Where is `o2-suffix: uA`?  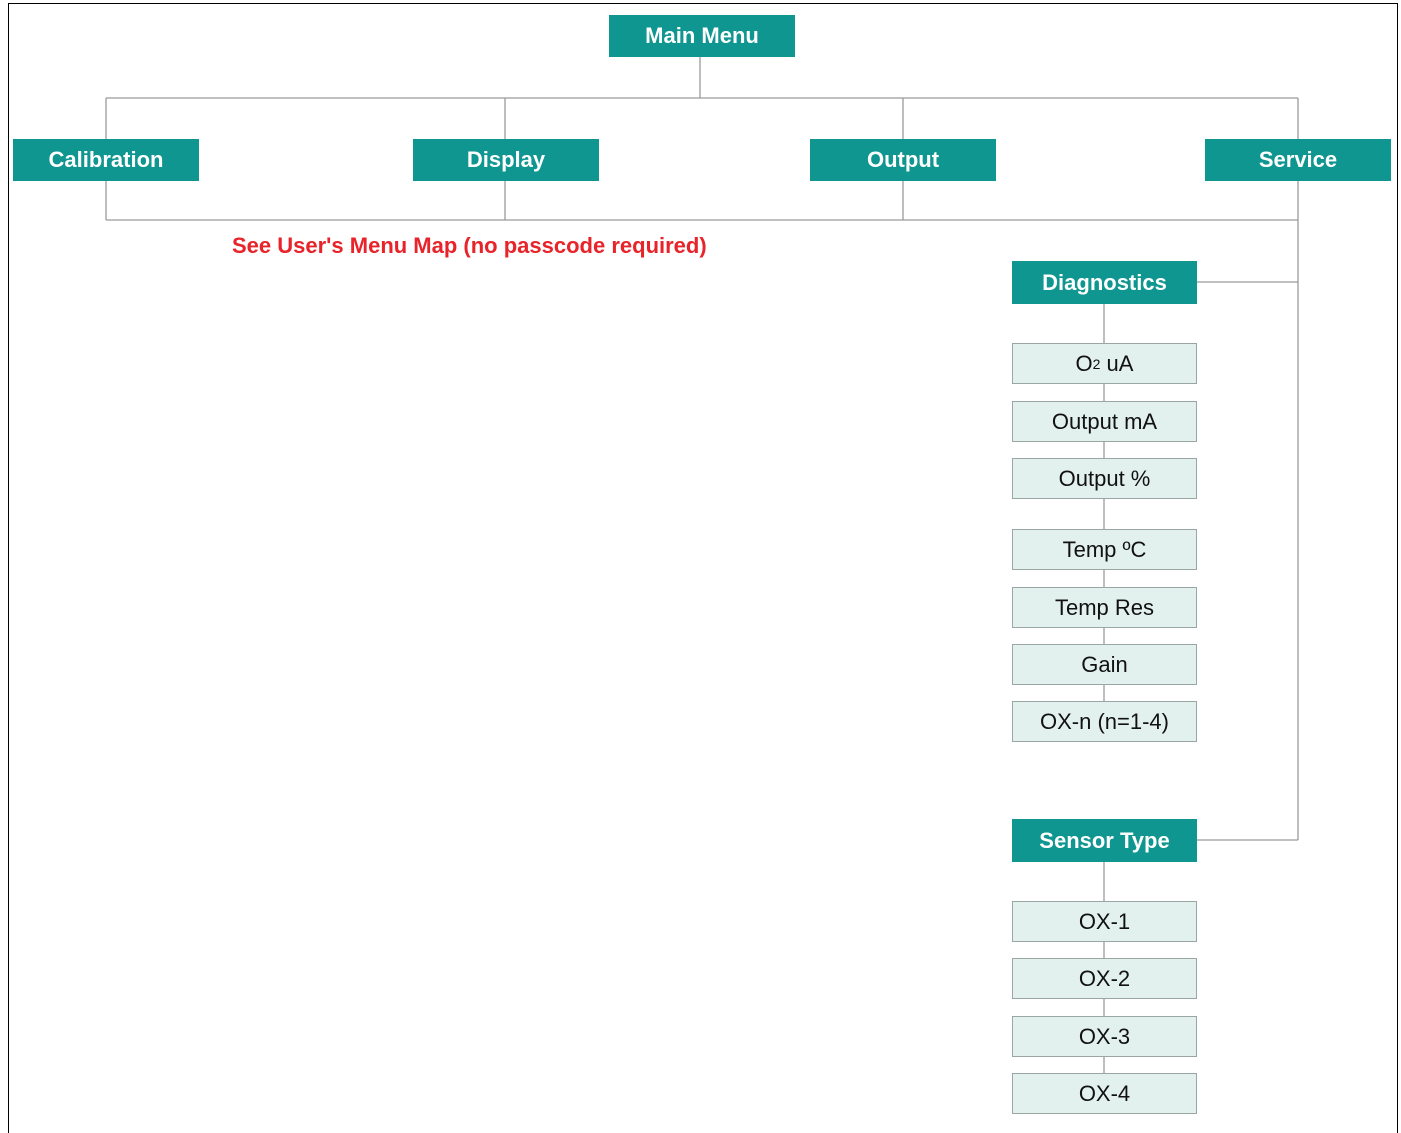 o2-suffix: uA is located at coordinates (1117, 363).